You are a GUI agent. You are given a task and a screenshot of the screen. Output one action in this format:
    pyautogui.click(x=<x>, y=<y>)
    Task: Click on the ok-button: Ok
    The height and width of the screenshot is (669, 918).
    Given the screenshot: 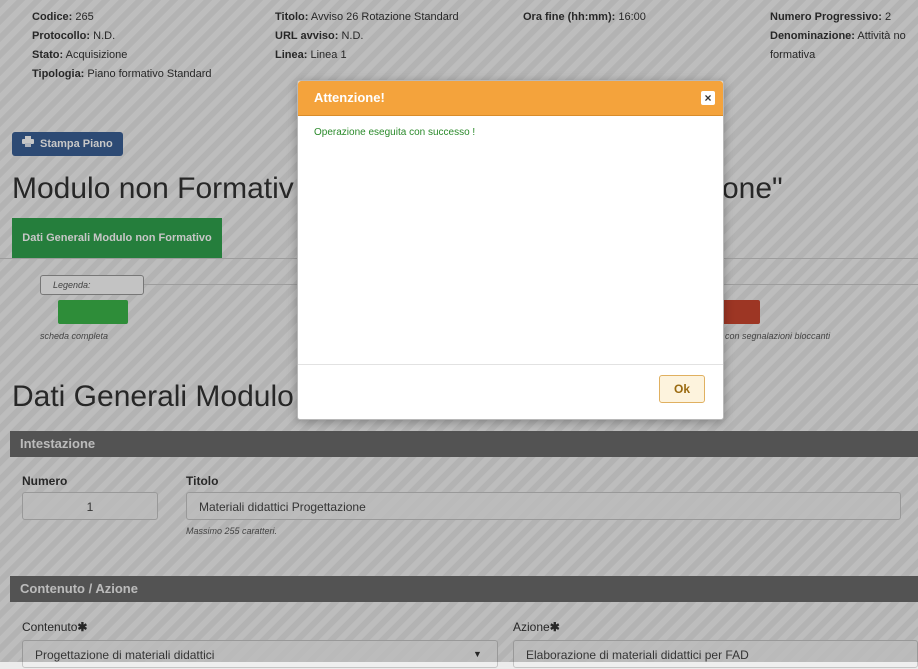 What is the action you would take?
    pyautogui.click(x=682, y=389)
    